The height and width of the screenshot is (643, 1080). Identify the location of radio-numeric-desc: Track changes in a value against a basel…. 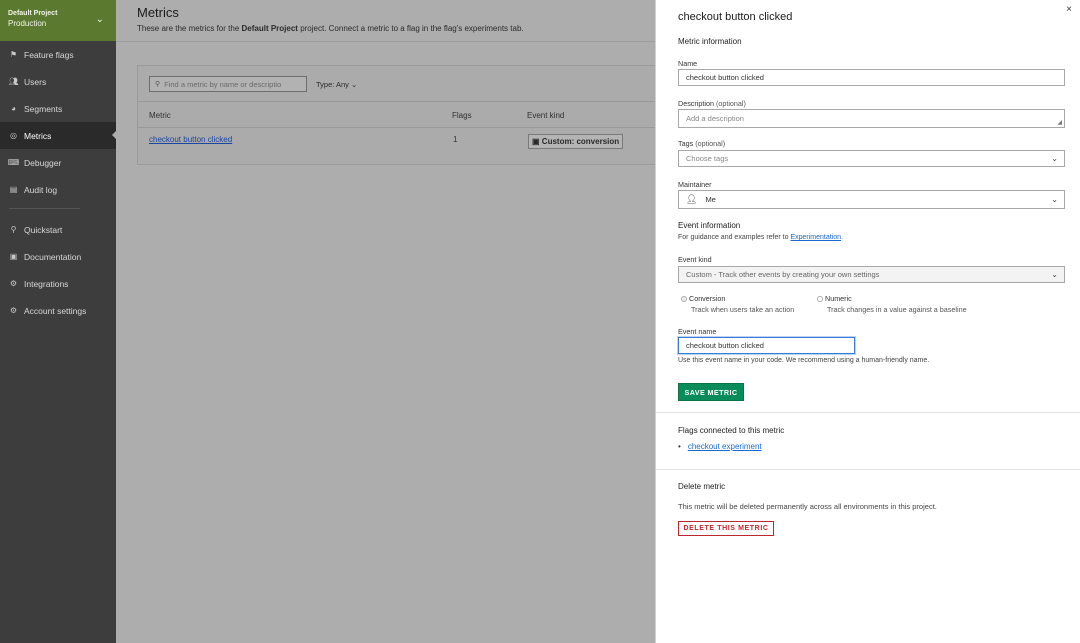
(897, 309).